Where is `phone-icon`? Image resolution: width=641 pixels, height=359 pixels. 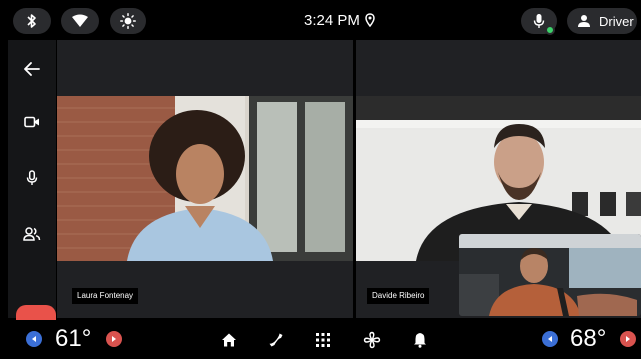 phone-icon is located at coordinates (276, 340).